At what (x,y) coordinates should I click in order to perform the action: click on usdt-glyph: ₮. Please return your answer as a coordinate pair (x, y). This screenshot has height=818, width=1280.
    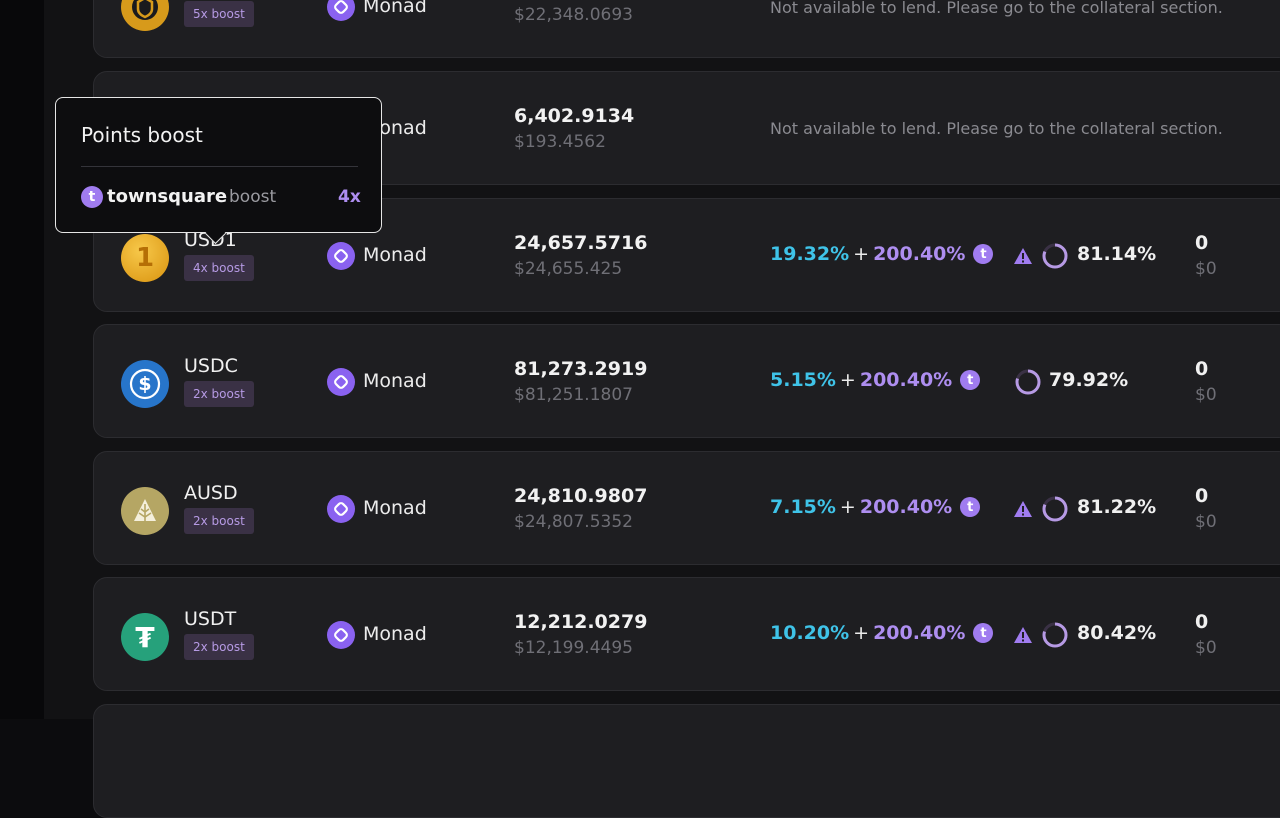
    Looking at the image, I should click on (145, 637).